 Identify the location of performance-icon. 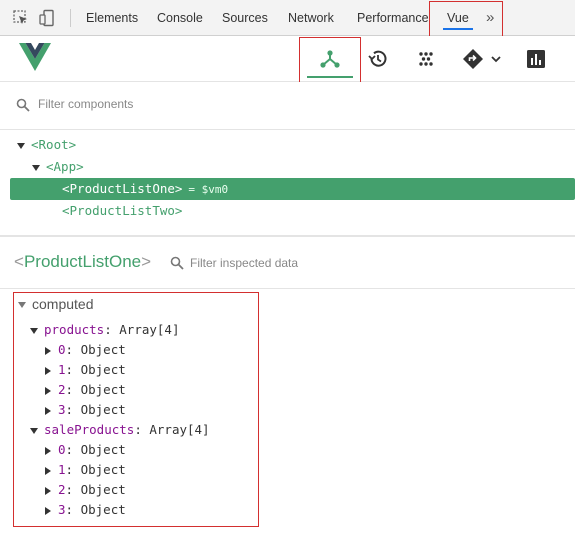
(536, 59).